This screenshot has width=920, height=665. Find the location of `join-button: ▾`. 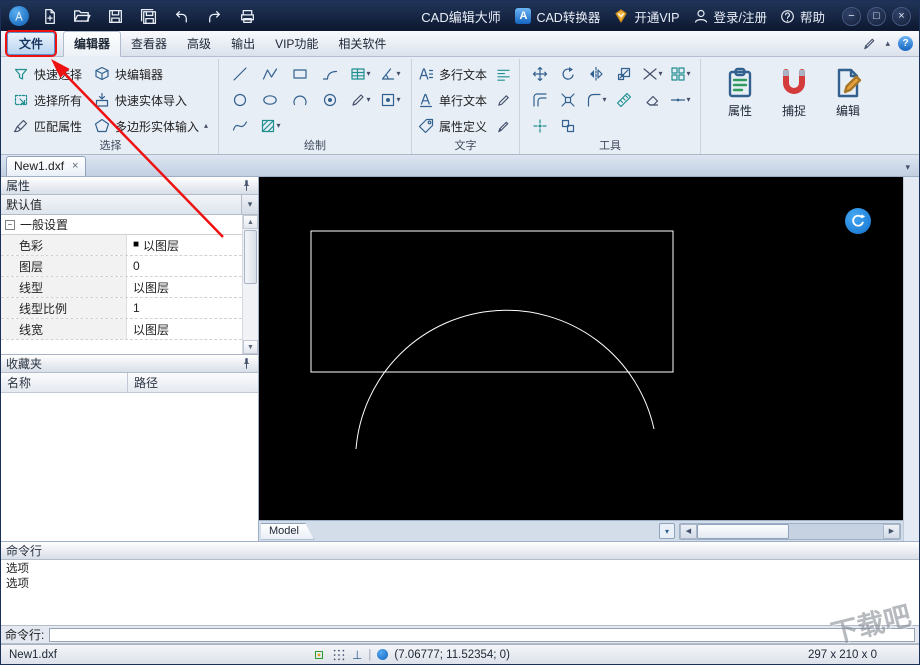

join-button: ▾ is located at coordinates (680, 100).